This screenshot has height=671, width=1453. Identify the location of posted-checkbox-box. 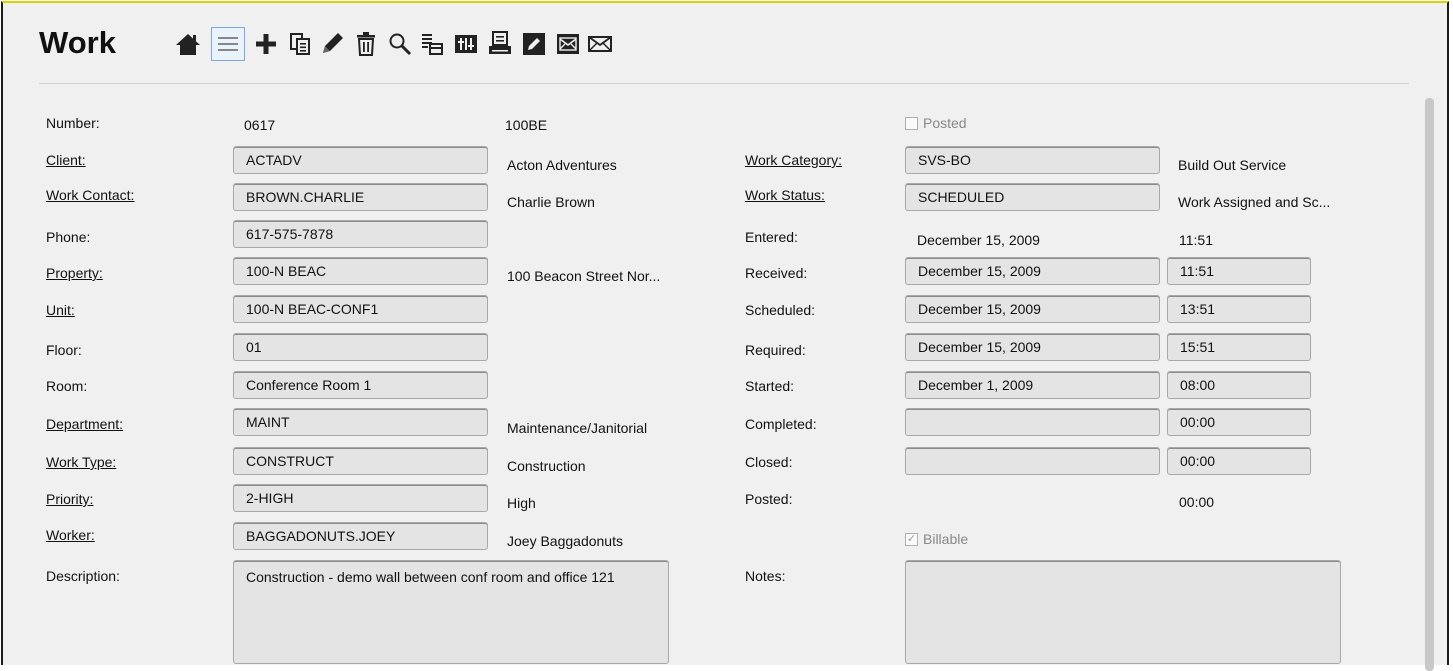
(911, 123).